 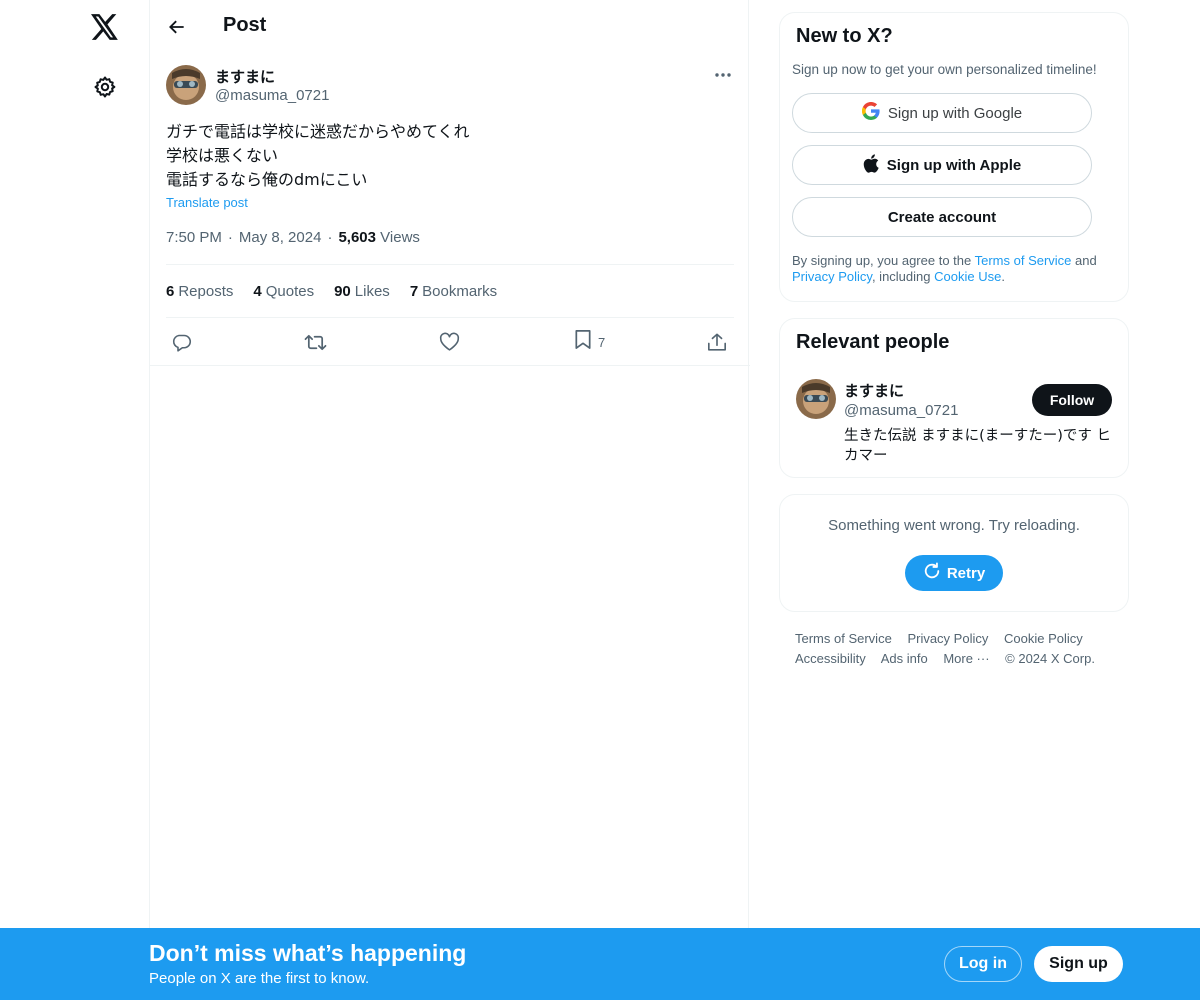 I want to click on share-icon, so click(x=717, y=342).